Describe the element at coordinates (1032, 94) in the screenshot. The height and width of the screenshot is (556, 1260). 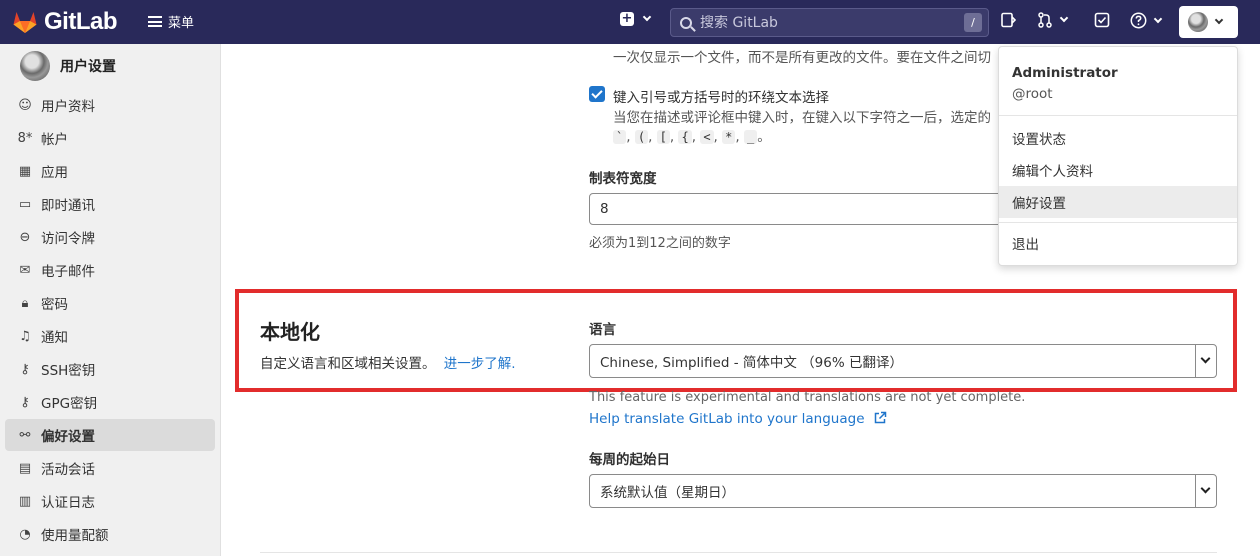
I see `user-handle: @root` at that location.